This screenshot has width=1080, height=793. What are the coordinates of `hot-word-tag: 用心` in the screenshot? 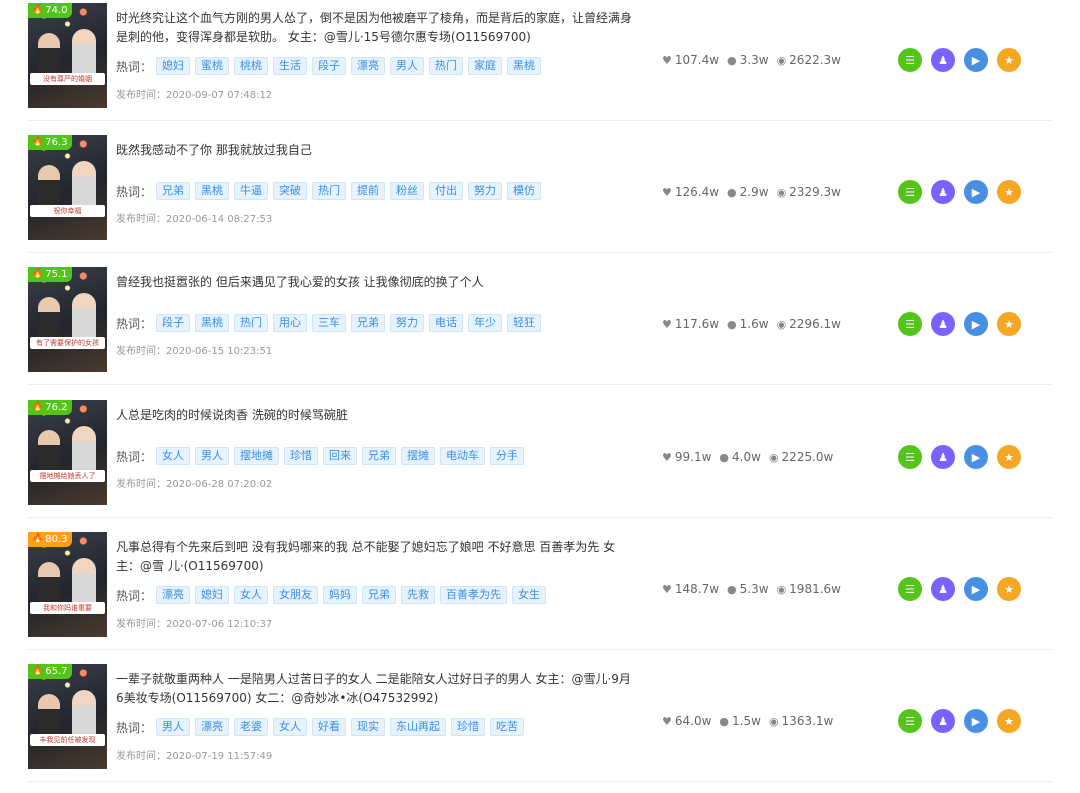 It's located at (290, 323).